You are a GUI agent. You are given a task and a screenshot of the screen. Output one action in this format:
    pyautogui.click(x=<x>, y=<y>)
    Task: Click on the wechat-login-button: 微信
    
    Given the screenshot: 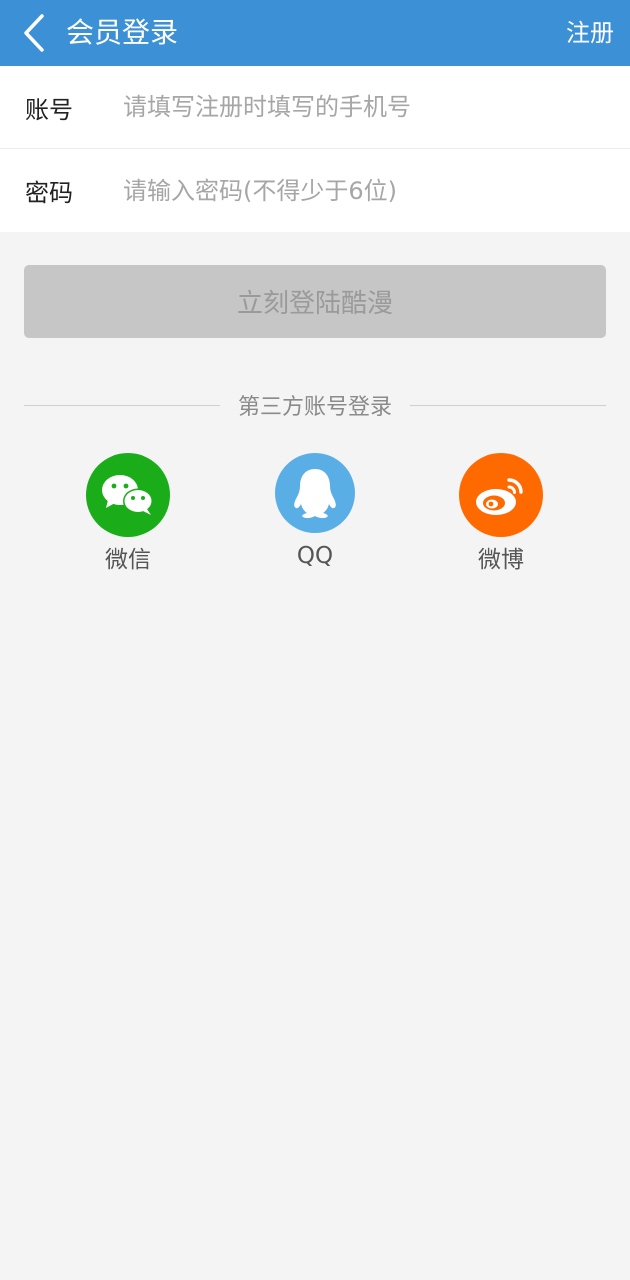 What is the action you would take?
    pyautogui.click(x=128, y=514)
    